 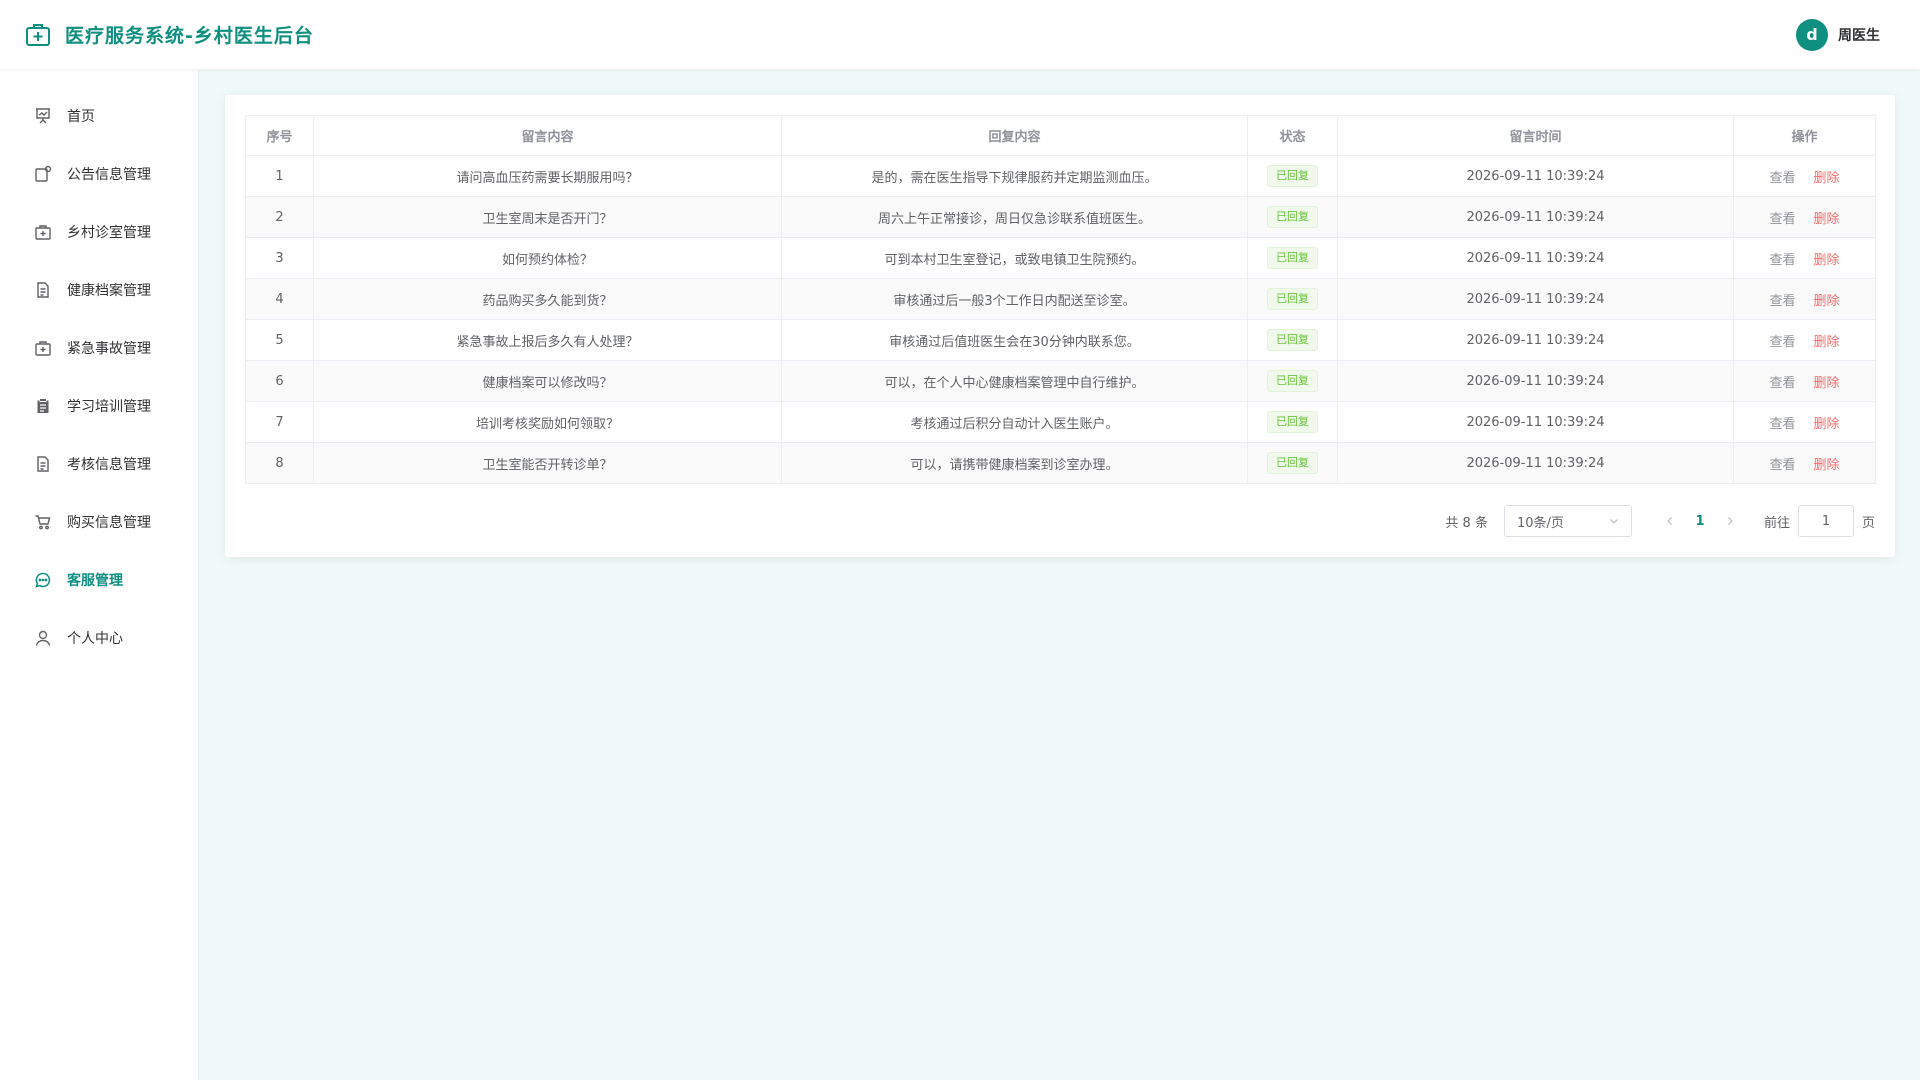 I want to click on column-header-actions: 操作, so click(x=1804, y=135).